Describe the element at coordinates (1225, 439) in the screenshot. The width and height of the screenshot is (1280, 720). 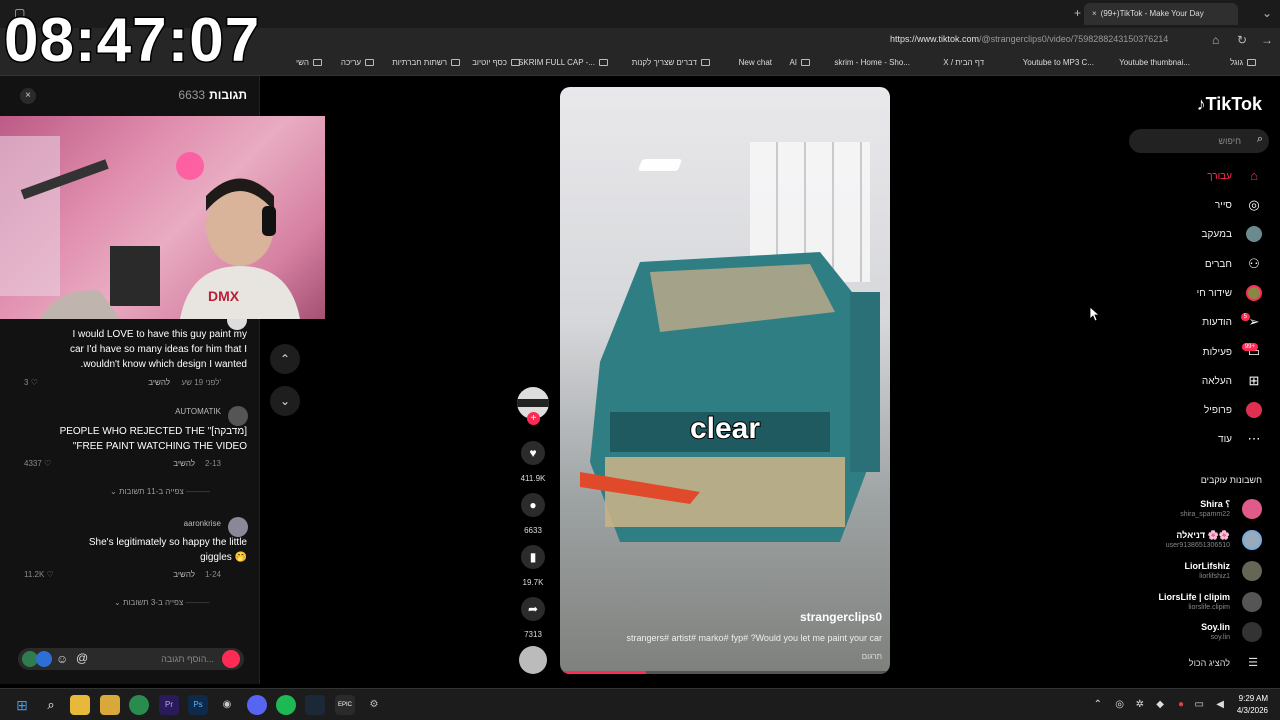
I see `nav-more: עוד` at that location.